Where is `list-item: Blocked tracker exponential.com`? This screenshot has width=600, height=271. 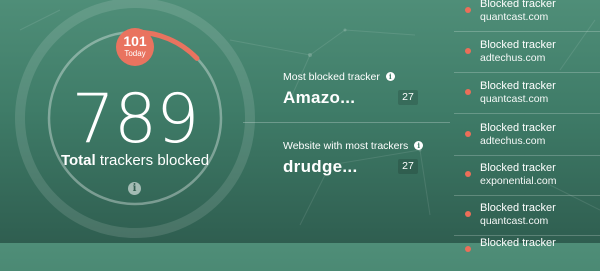 list-item: Blocked tracker exponential.com is located at coordinates (527, 176).